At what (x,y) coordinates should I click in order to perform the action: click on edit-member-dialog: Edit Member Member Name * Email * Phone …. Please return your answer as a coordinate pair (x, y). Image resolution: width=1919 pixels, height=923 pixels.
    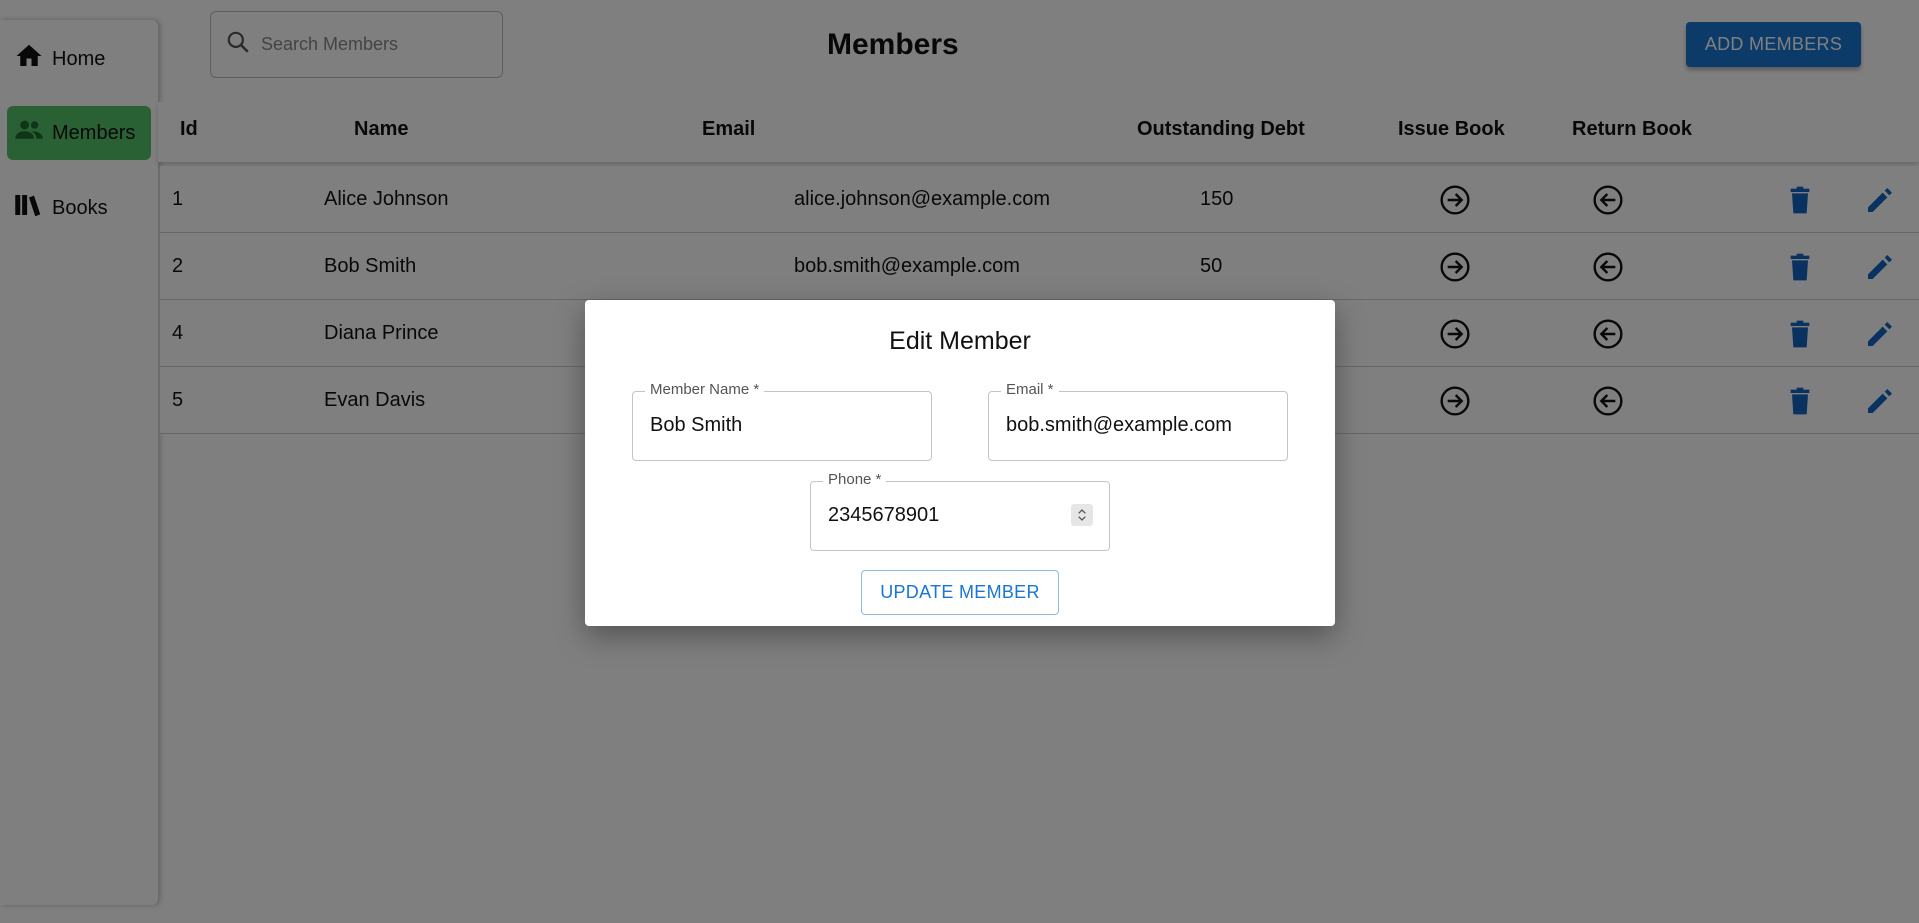
    Looking at the image, I should click on (960, 463).